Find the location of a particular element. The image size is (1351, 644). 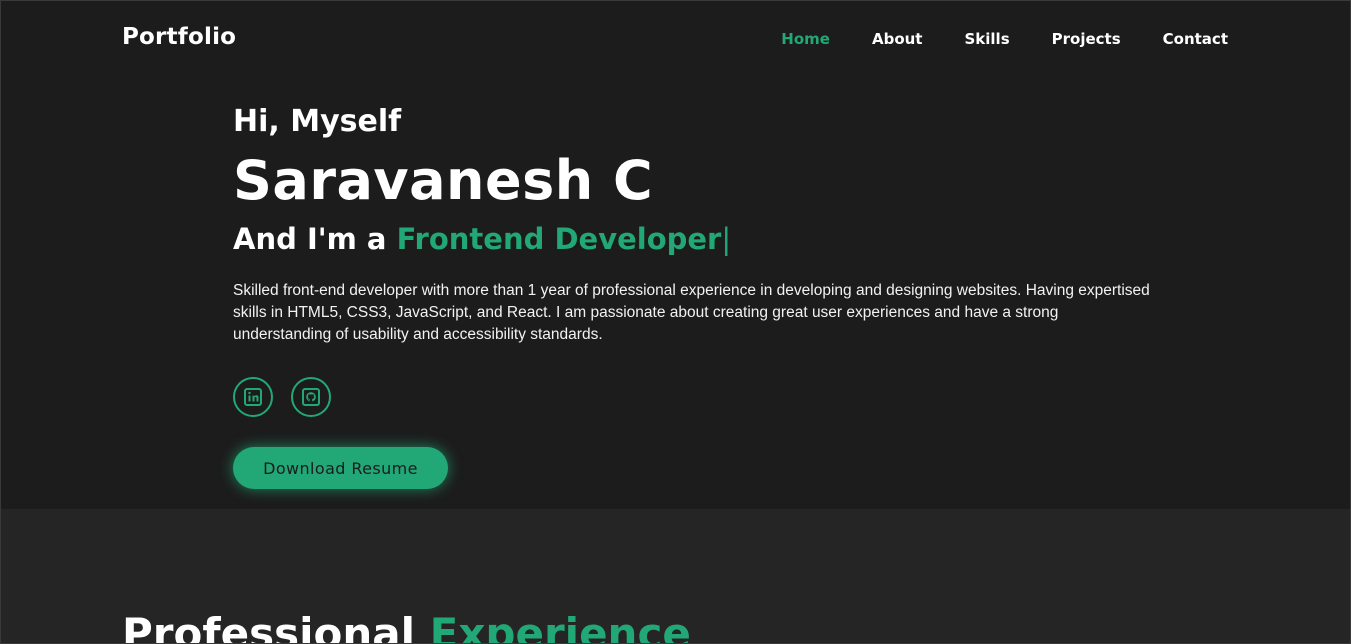

hero-role-line: And I'm a Frontend Developer| is located at coordinates (482, 239).